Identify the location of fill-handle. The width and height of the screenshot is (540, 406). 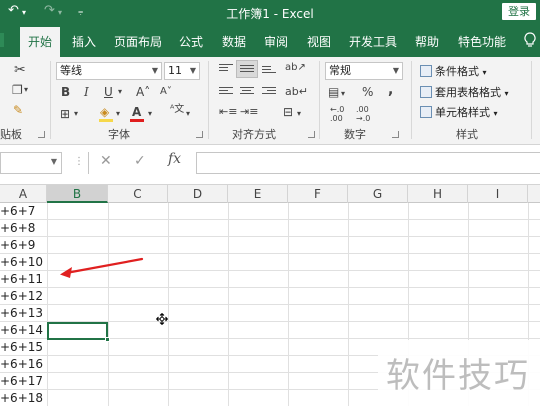
(107, 339).